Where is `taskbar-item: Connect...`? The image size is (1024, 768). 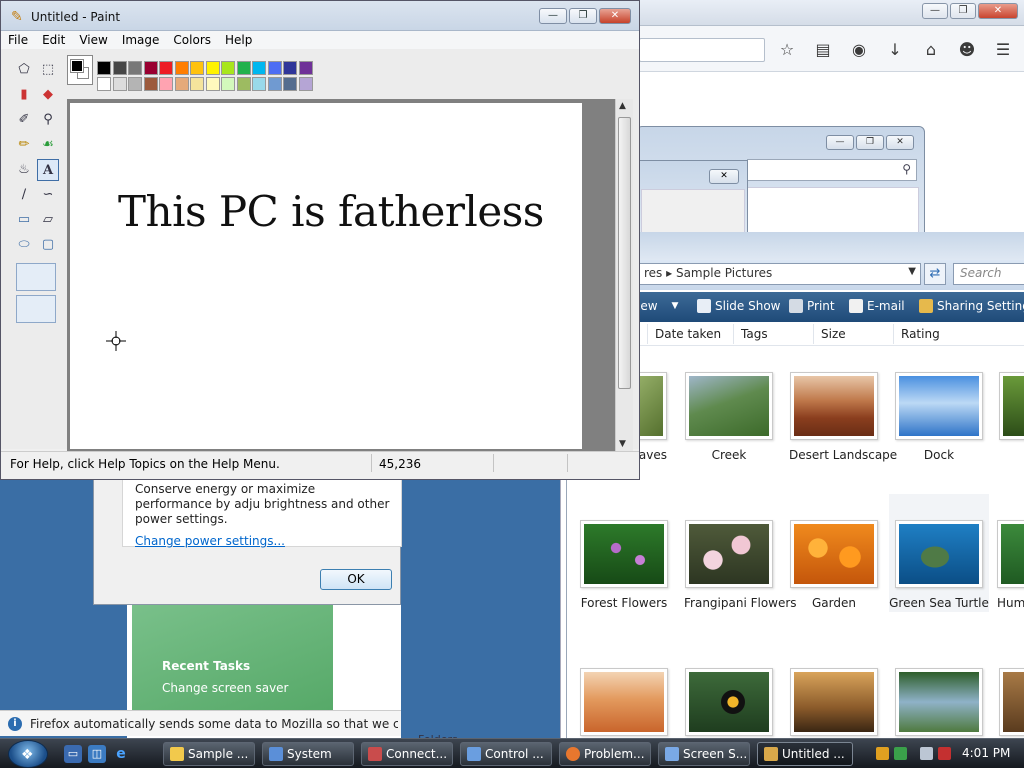
taskbar-item: Connect... is located at coordinates (407, 754).